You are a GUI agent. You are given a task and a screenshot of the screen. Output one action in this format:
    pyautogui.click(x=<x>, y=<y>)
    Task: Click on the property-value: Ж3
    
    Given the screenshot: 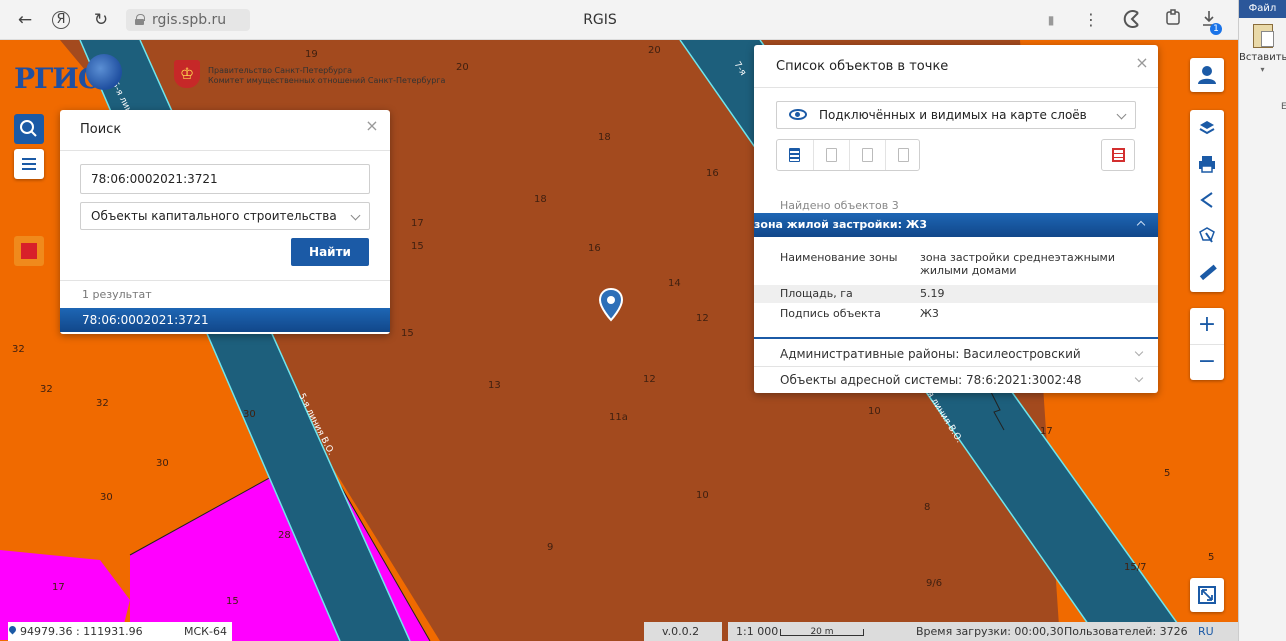 What is the action you would take?
    pyautogui.click(x=929, y=313)
    